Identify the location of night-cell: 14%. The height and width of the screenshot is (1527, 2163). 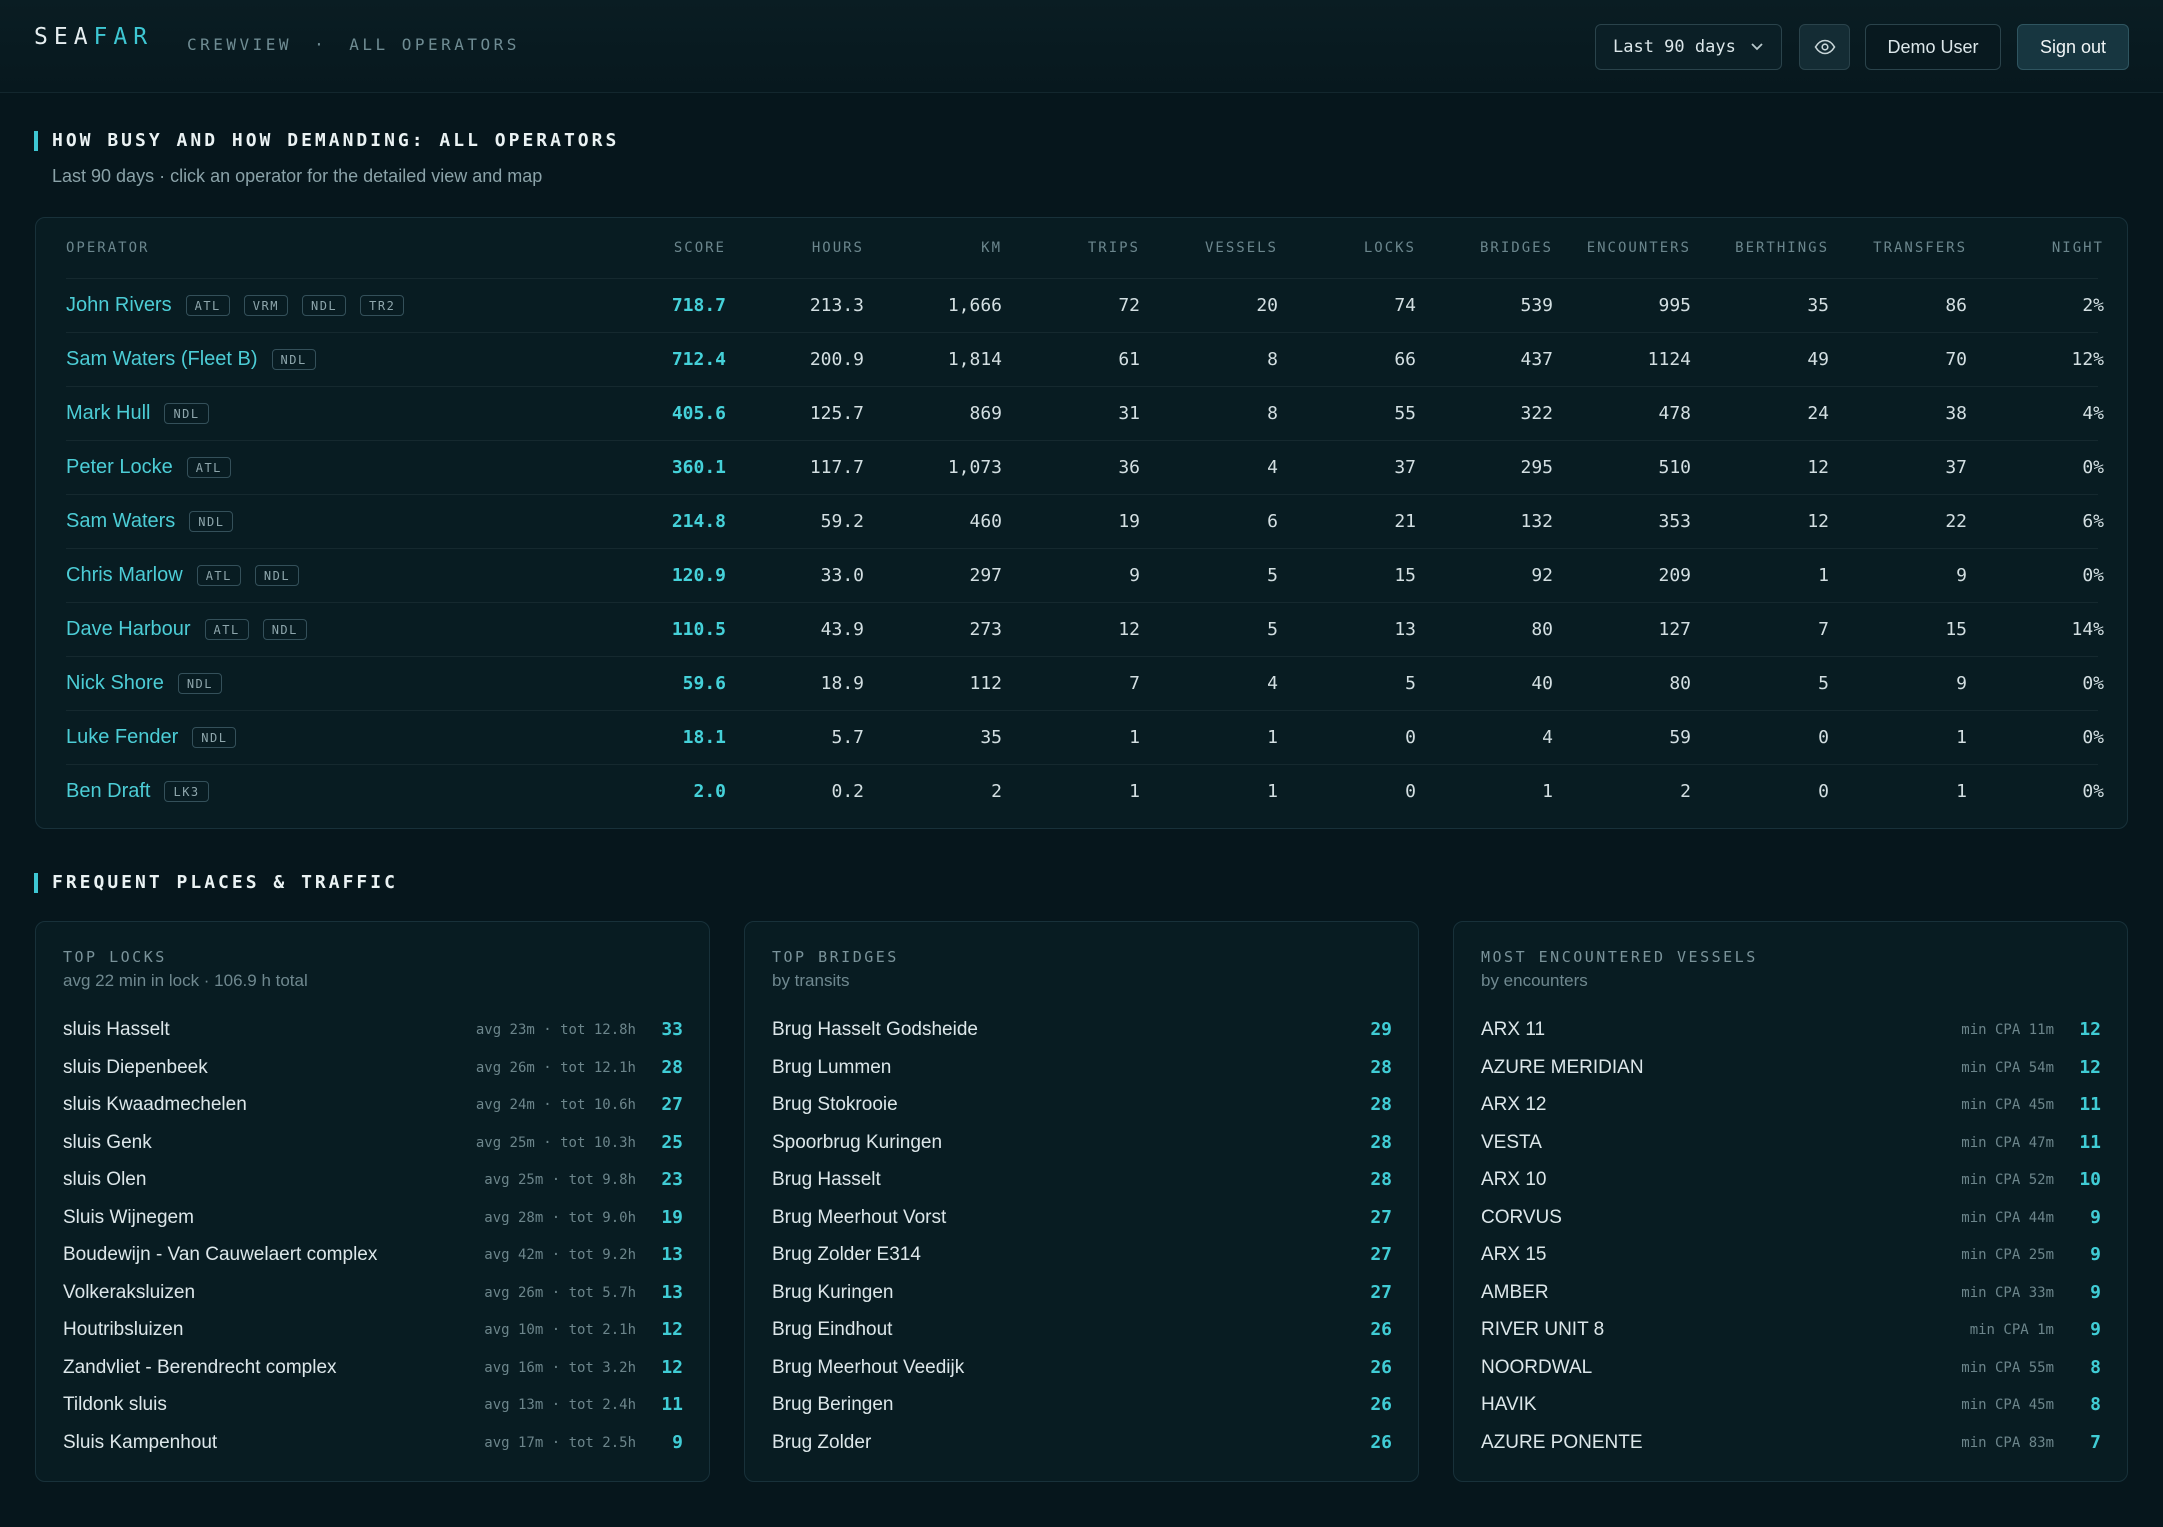
(2087, 629).